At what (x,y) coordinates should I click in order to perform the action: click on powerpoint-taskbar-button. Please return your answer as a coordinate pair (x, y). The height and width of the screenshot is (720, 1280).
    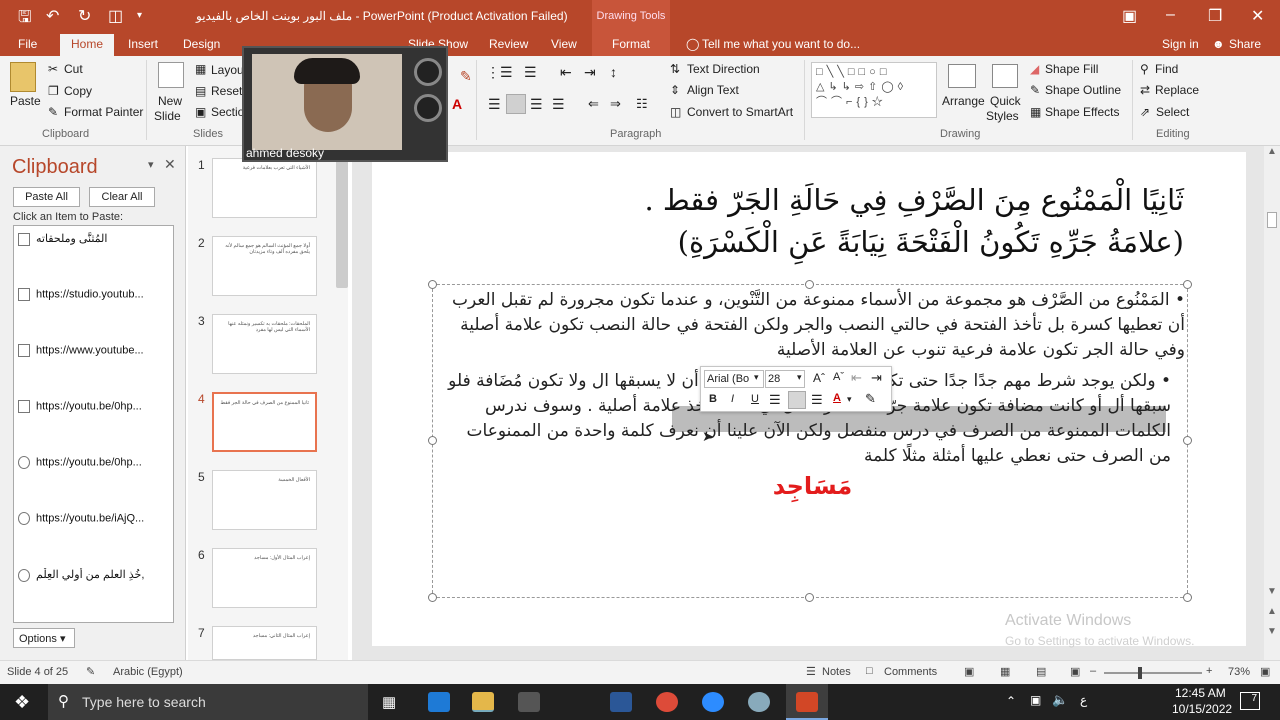
    Looking at the image, I should click on (807, 702).